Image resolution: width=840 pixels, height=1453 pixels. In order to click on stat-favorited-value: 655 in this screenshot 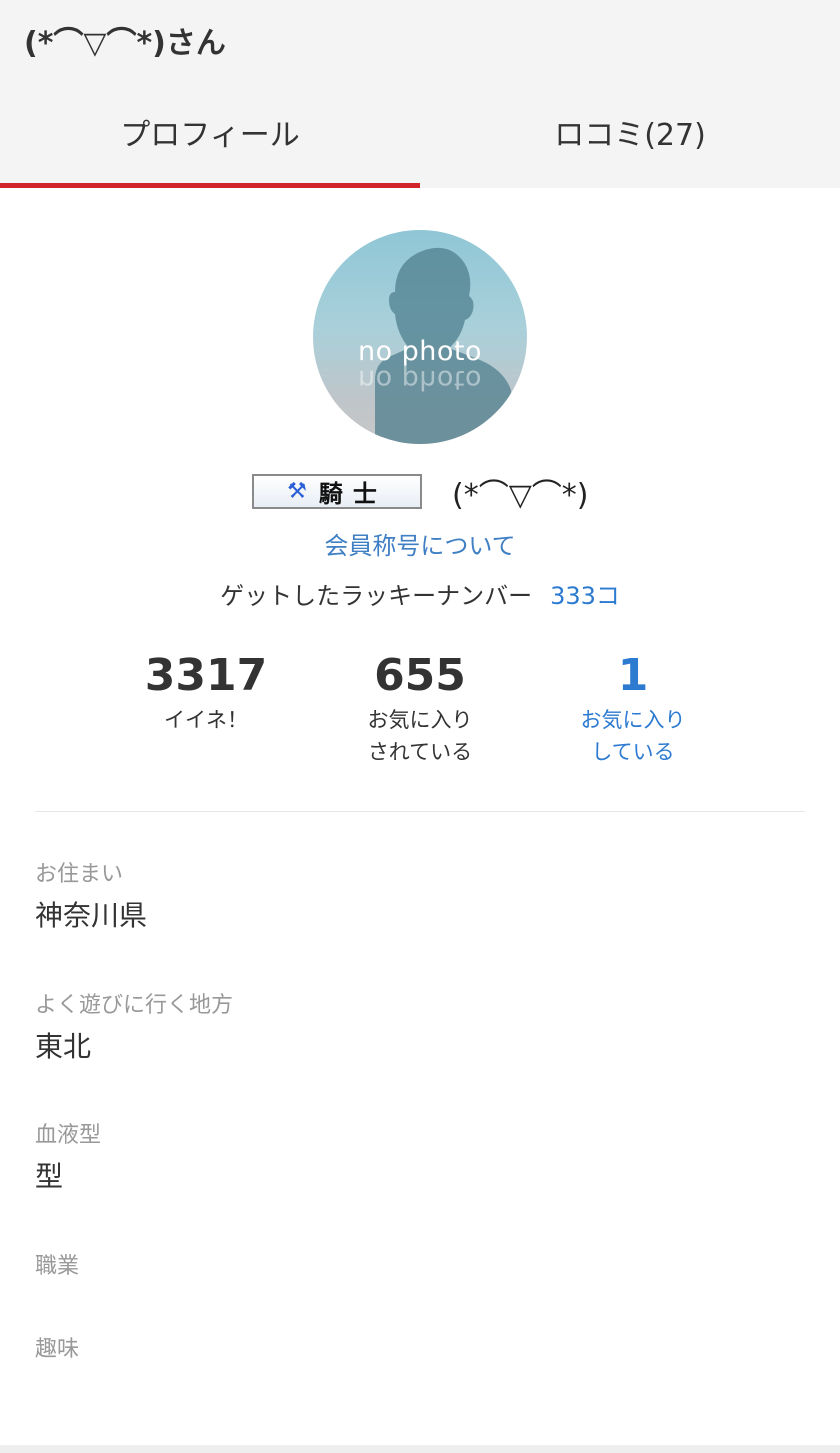, I will do `click(420, 675)`.